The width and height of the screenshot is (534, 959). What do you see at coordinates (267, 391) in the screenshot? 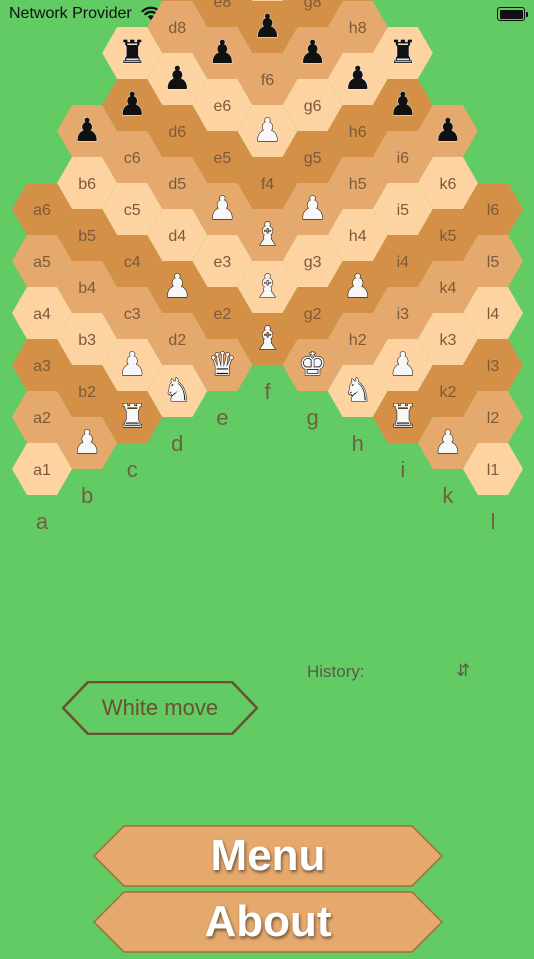
I see `file-letter-f: f` at bounding box center [267, 391].